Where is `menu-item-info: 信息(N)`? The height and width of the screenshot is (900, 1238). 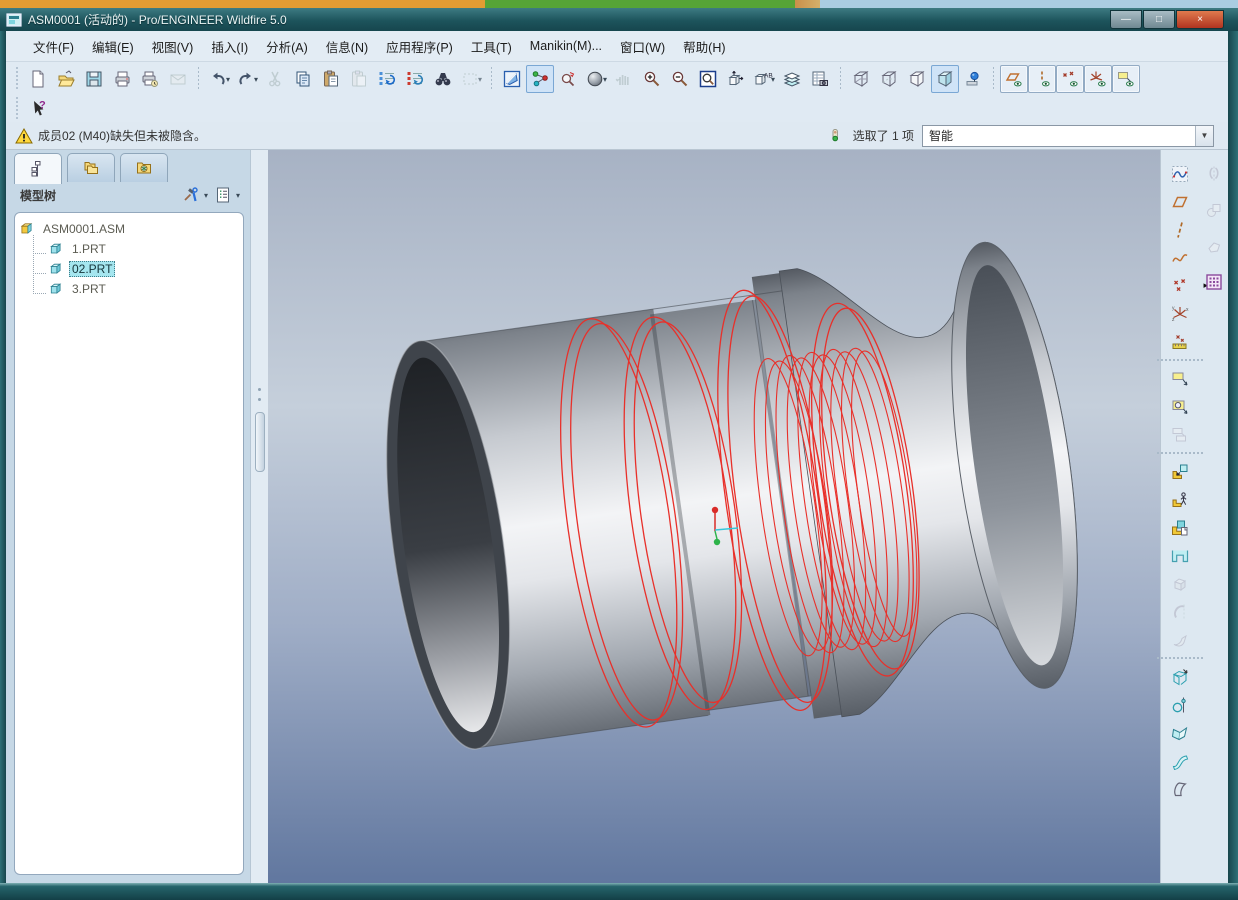 menu-item-info: 信息(N) is located at coordinates (347, 46).